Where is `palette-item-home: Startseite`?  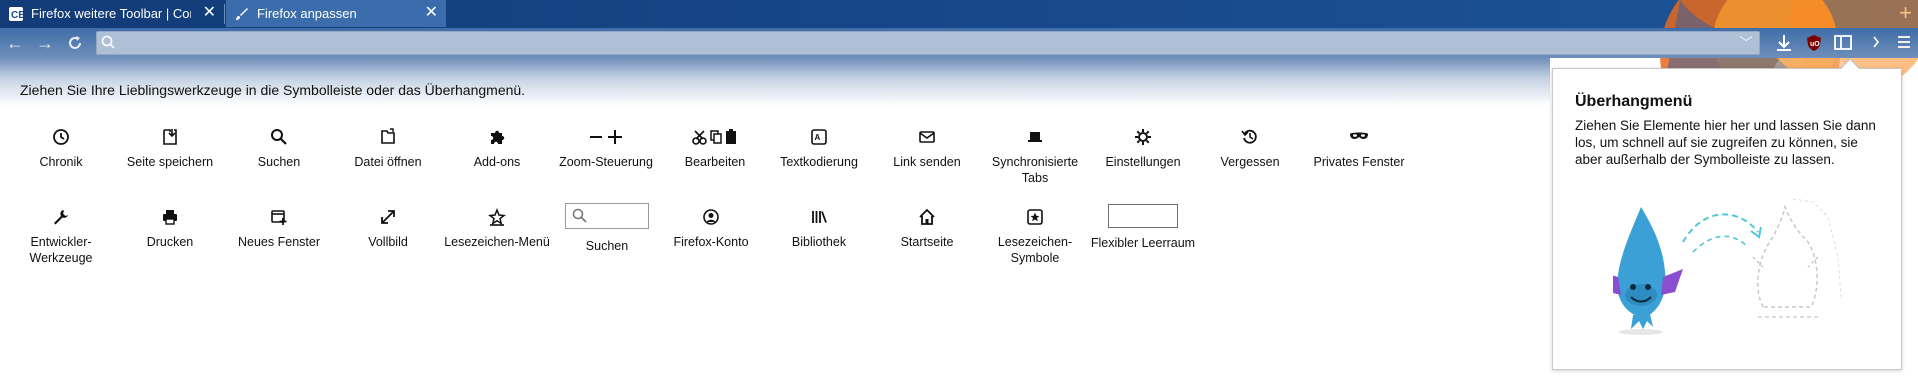 palette-item-home: Startseite is located at coordinates (927, 229).